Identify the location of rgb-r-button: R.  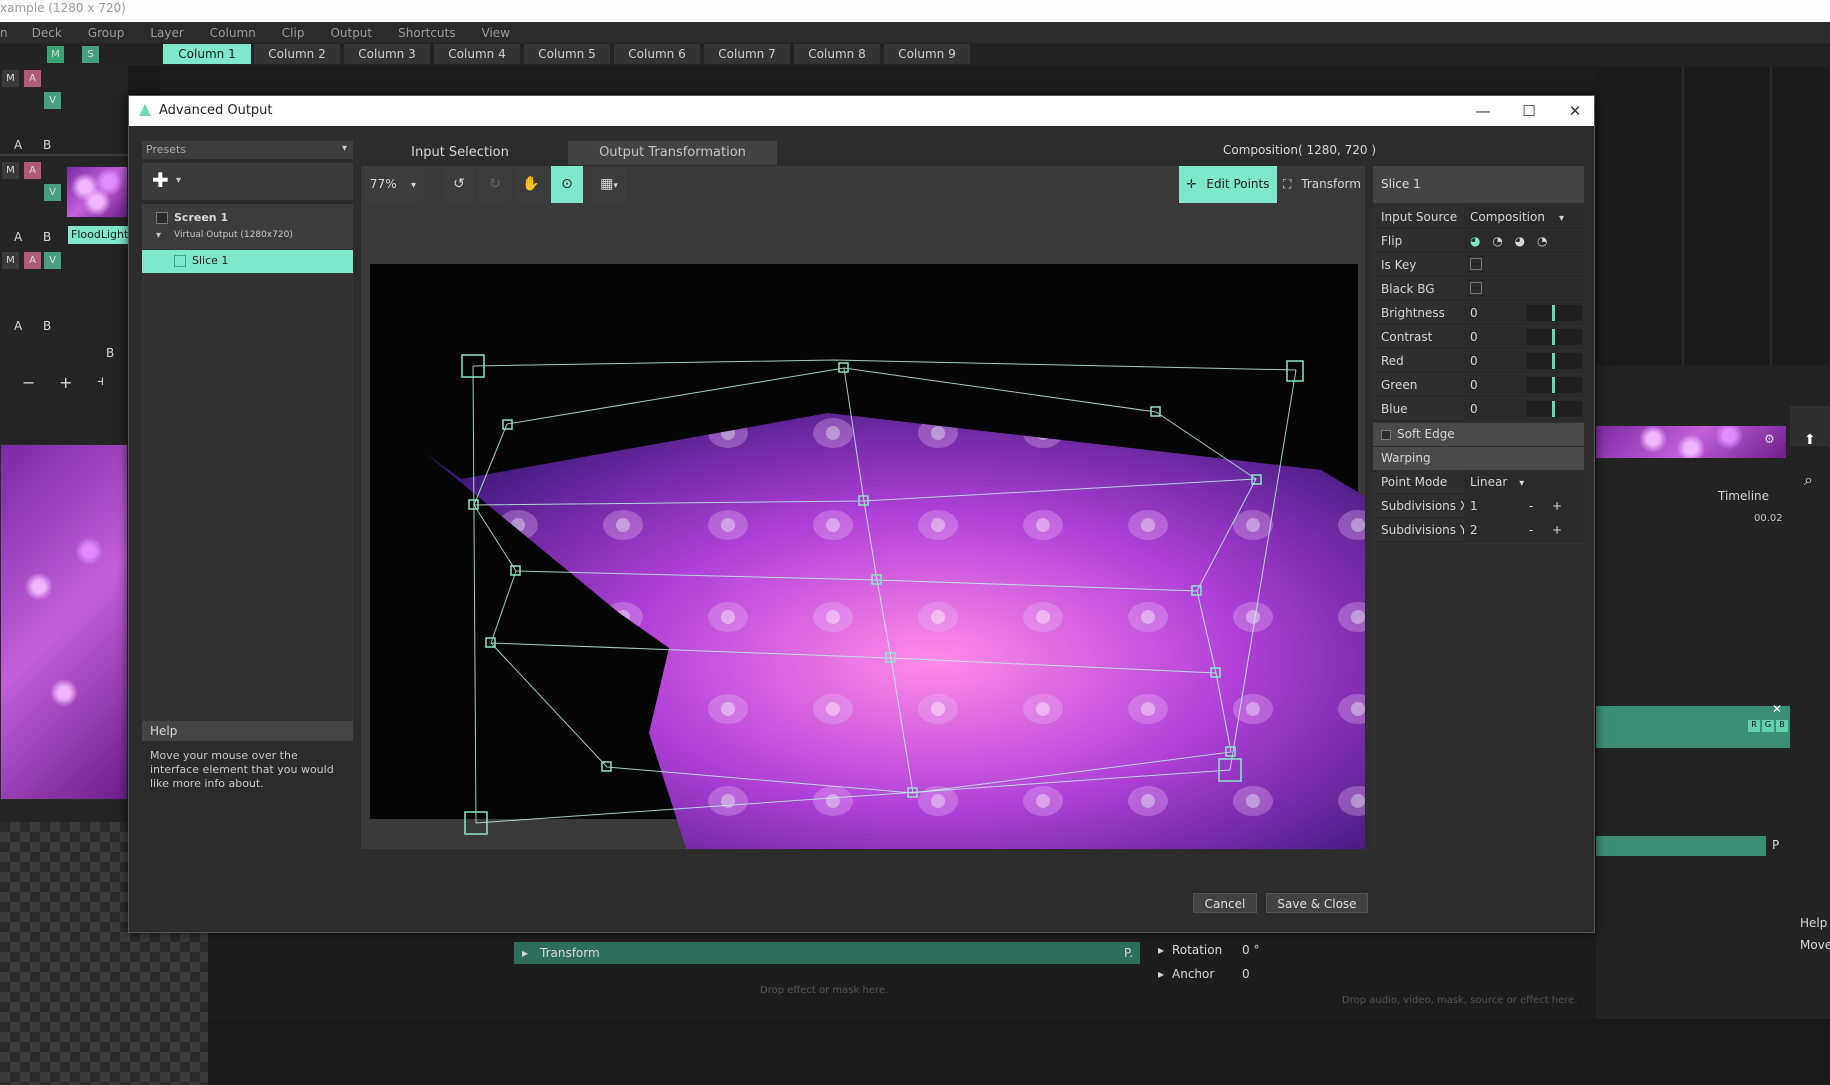
(1754, 726).